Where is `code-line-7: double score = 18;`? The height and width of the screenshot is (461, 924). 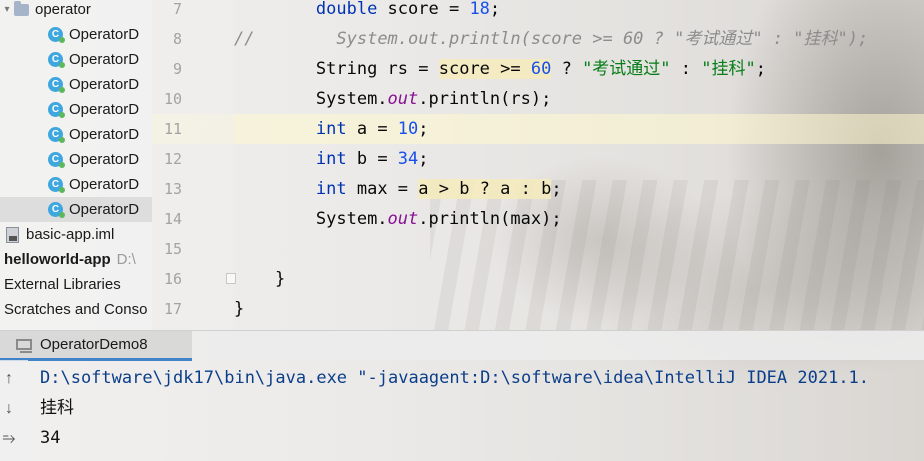 code-line-7: double score = 18; is located at coordinates (408, 9).